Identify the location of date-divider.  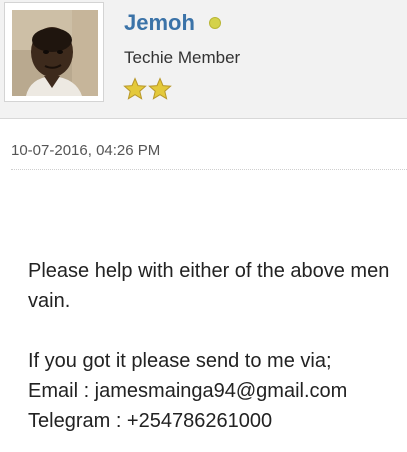
(209, 169).